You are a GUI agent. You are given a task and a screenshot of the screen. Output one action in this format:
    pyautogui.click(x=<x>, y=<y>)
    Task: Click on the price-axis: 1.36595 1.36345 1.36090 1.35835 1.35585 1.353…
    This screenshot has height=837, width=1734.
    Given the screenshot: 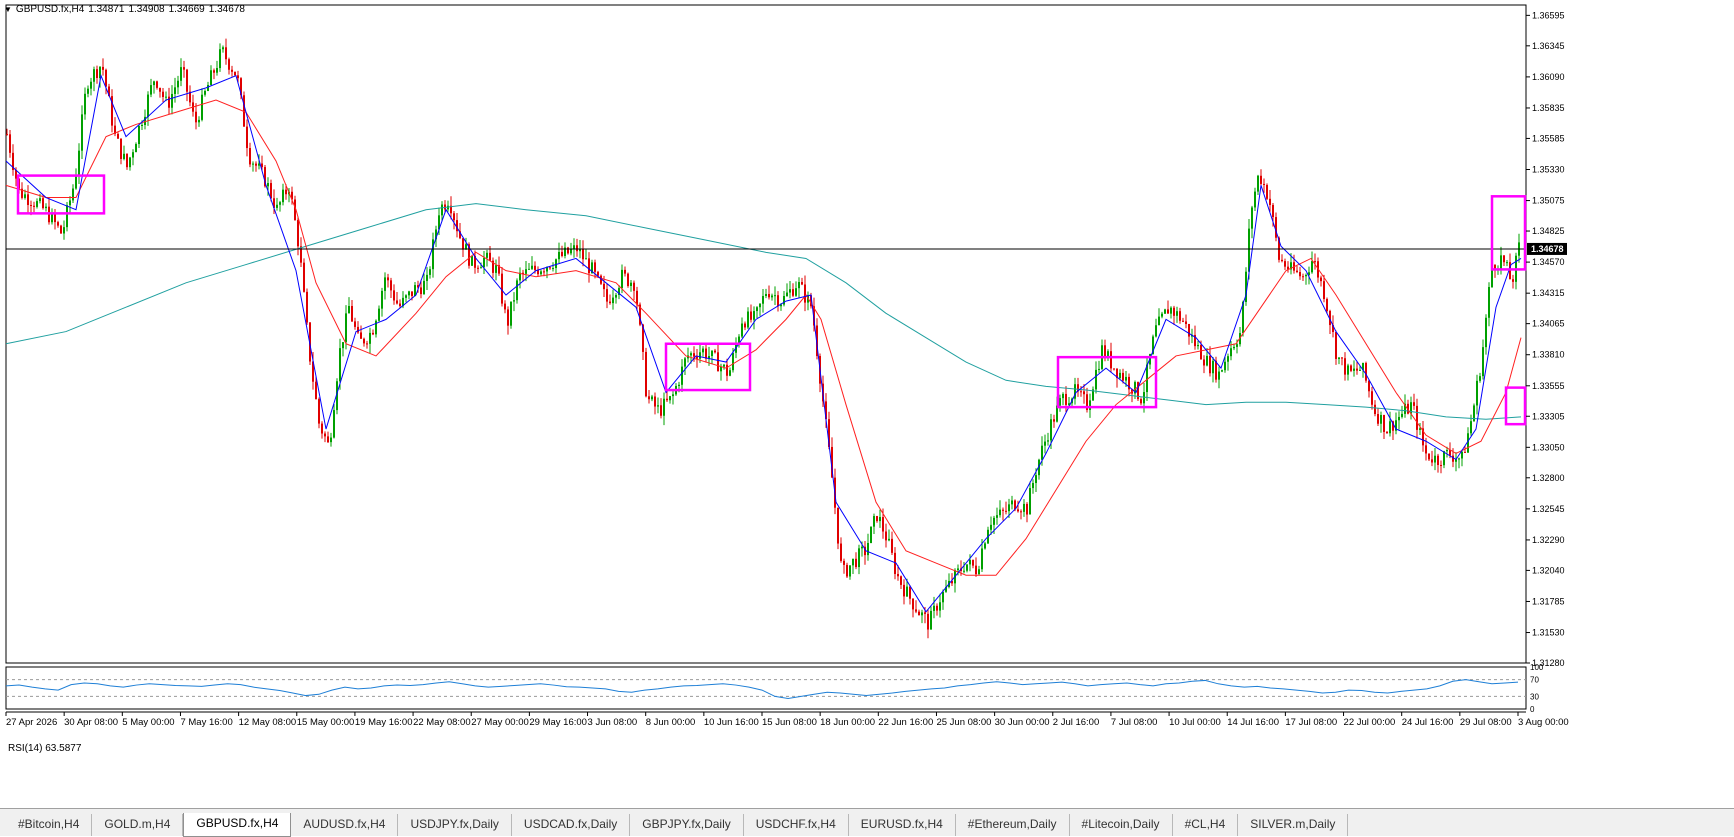 What is the action you would take?
    pyautogui.click(x=1545, y=339)
    